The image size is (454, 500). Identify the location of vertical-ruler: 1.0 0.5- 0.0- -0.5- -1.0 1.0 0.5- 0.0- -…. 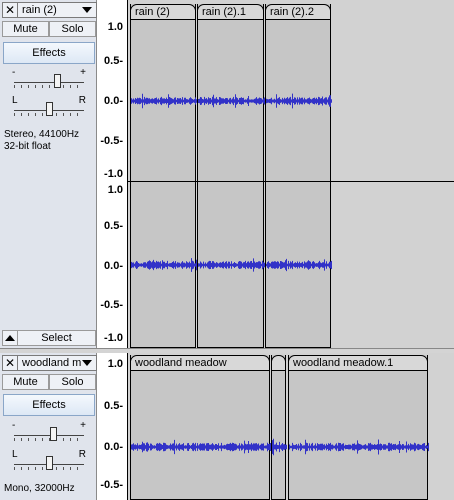
(112, 174).